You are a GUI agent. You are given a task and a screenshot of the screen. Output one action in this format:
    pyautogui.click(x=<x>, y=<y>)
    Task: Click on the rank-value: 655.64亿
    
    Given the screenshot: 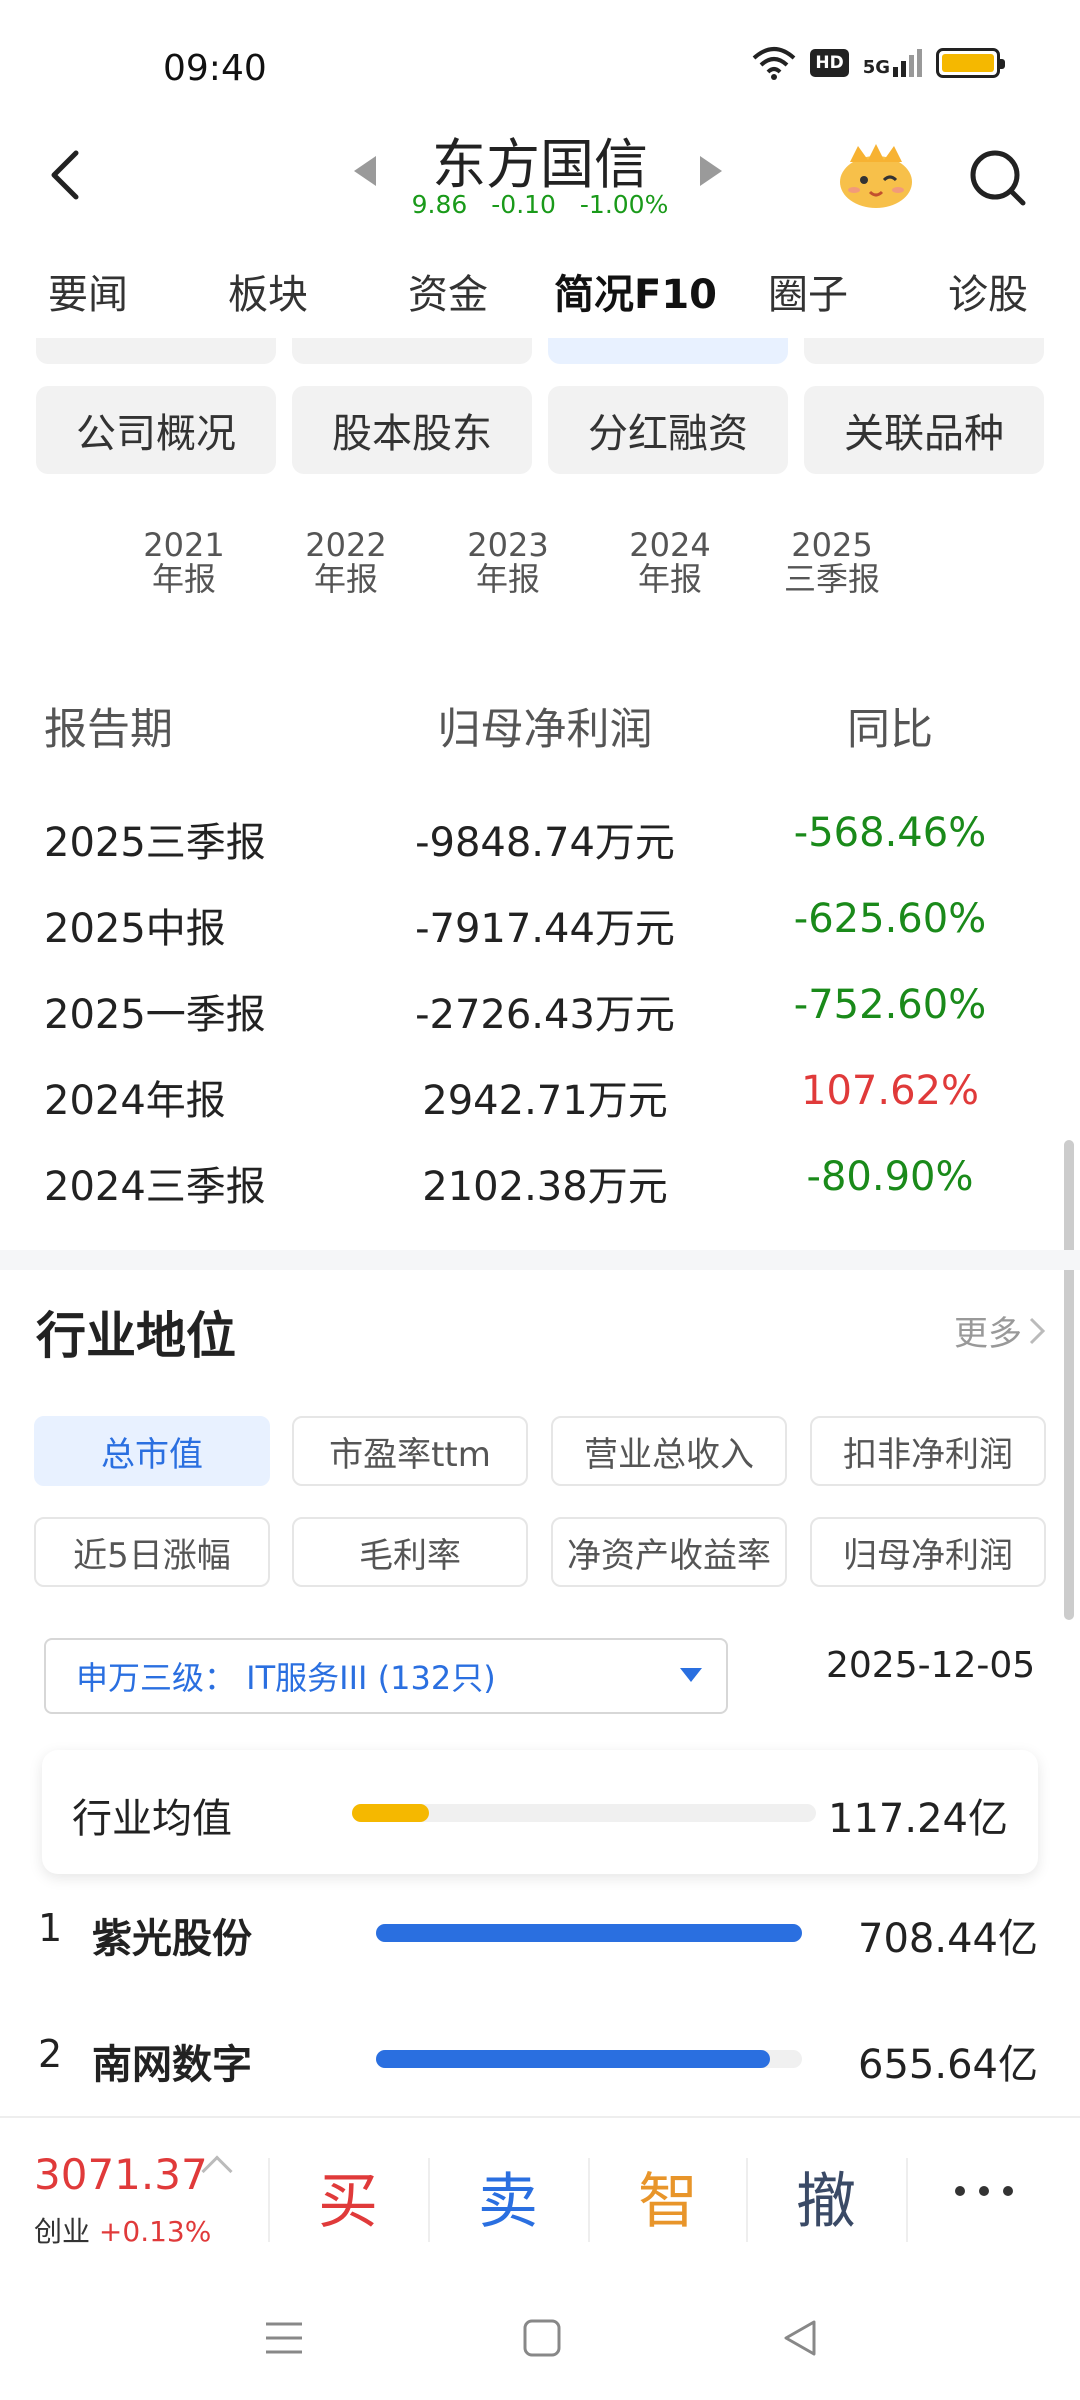 What is the action you would take?
    pyautogui.click(x=948, y=2065)
    